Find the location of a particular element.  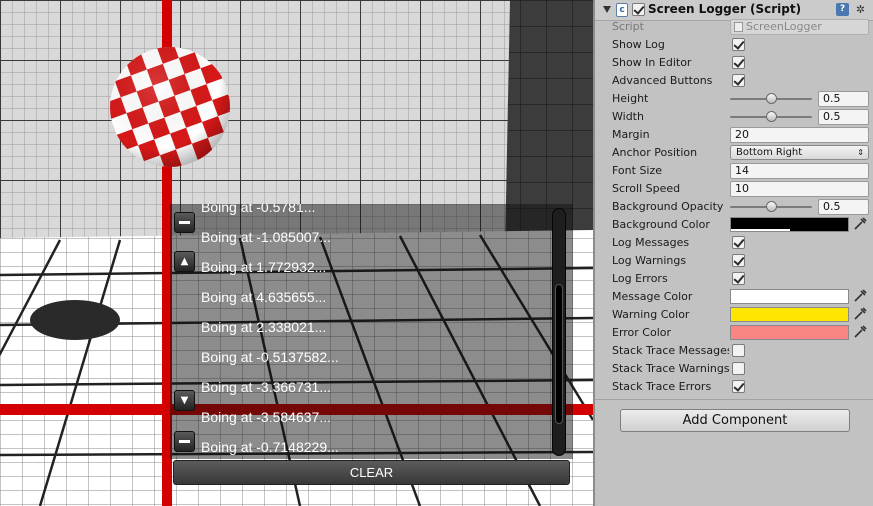

row-stack-trace-warnings: Stack Trace Warnings is located at coordinates (734, 369).